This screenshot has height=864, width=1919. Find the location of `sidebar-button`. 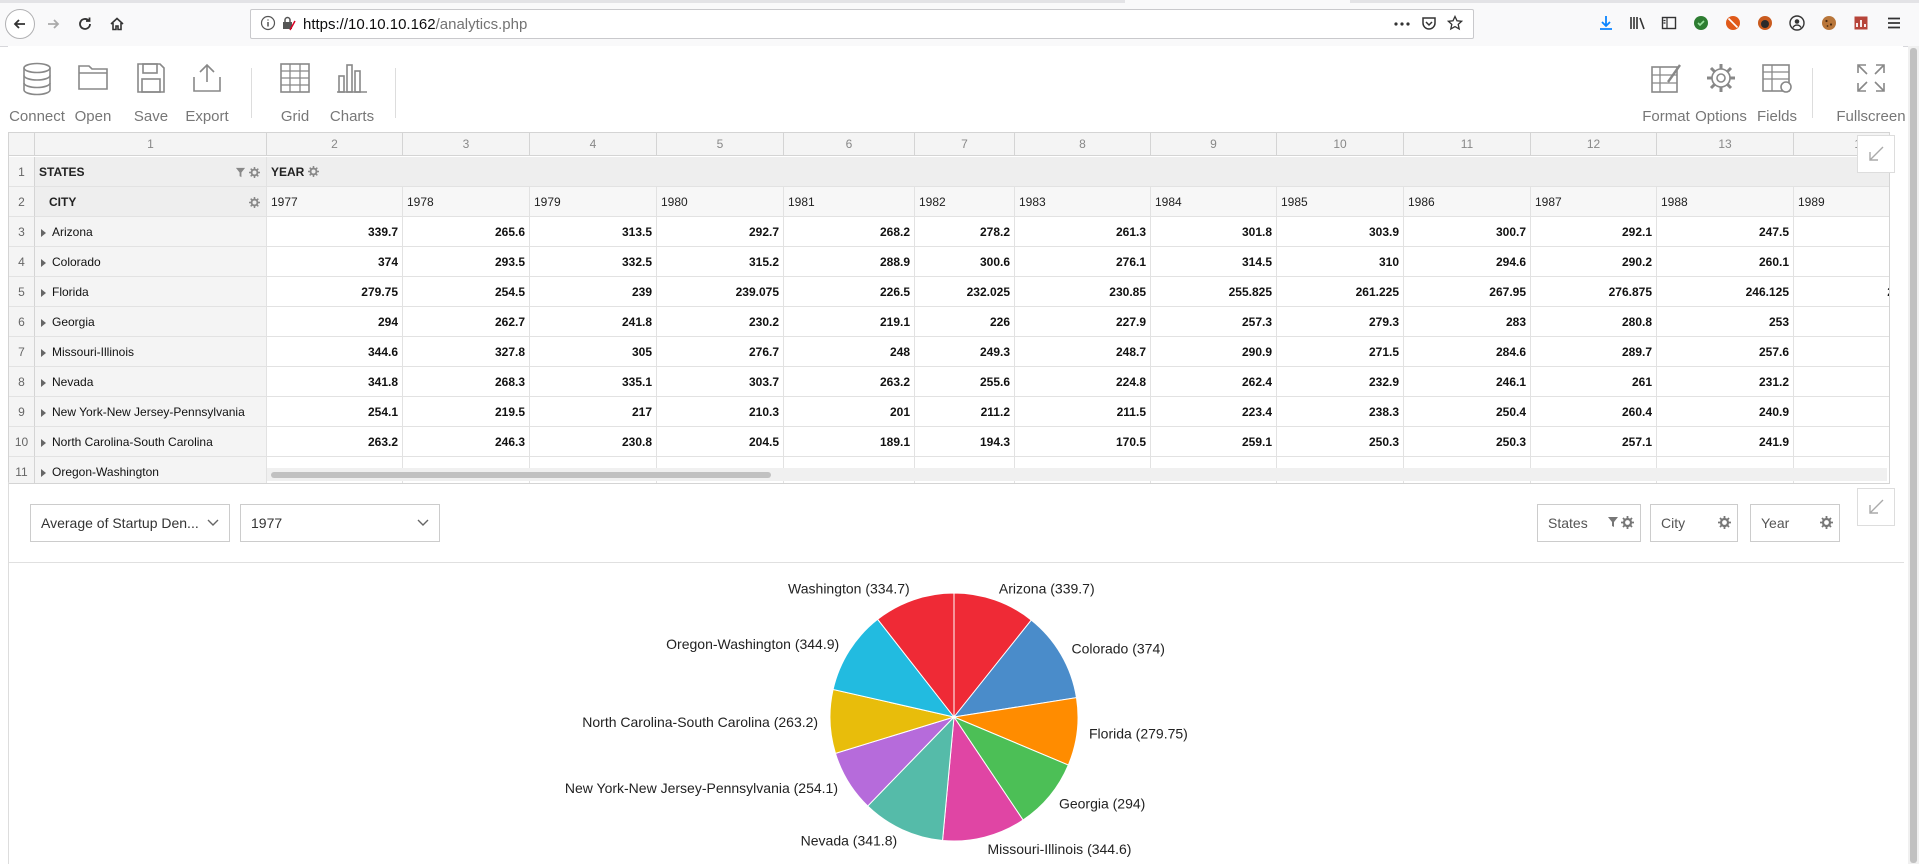

sidebar-button is located at coordinates (1669, 23).